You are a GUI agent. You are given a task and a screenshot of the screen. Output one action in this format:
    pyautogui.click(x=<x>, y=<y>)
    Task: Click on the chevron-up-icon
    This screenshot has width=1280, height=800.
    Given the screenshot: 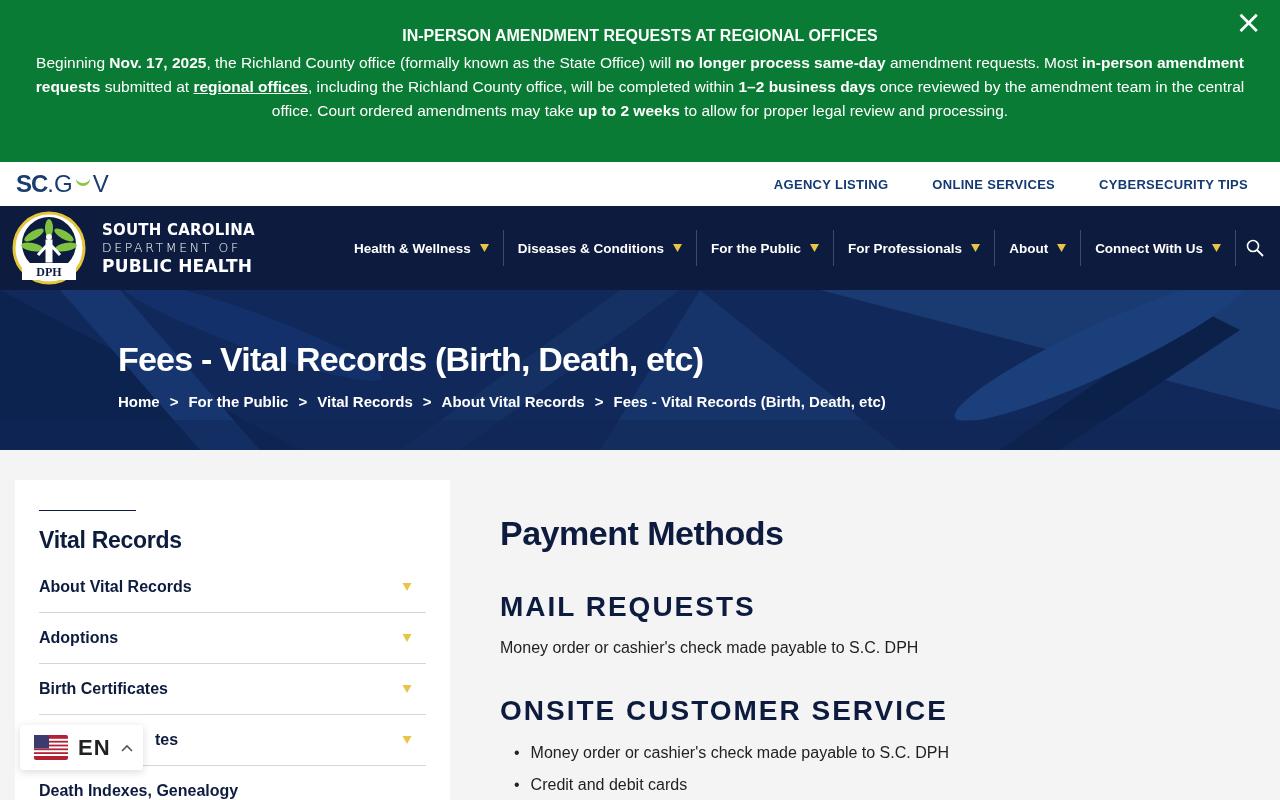 What is the action you would take?
    pyautogui.click(x=126, y=747)
    